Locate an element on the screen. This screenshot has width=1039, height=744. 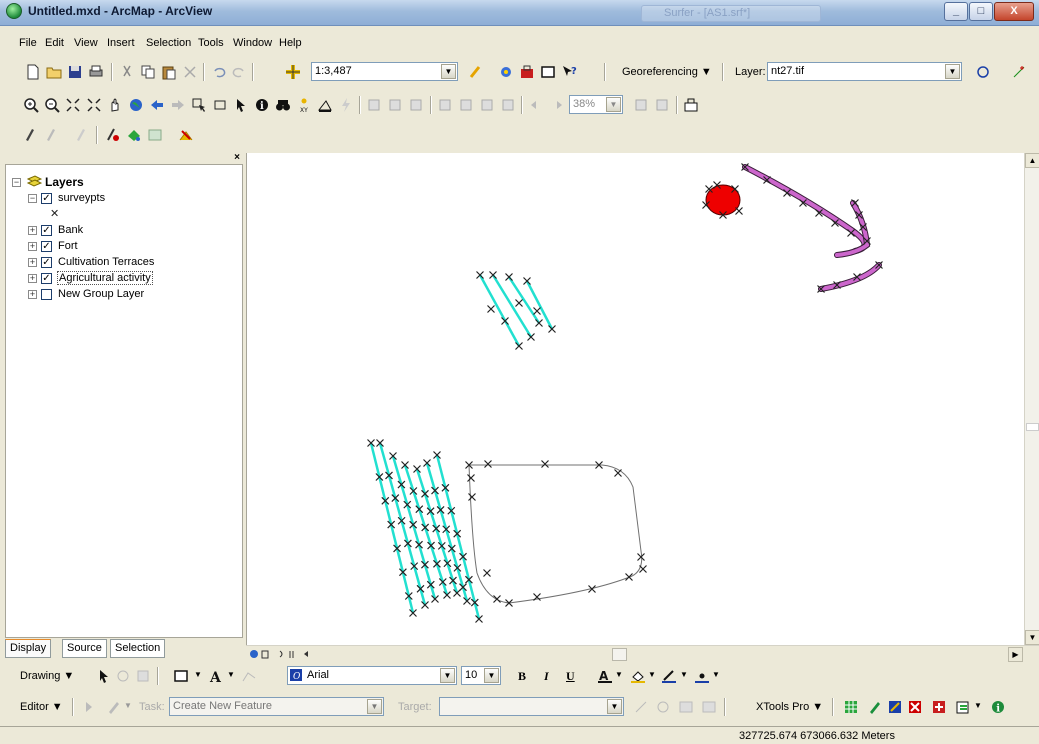
identify-icon: i is located at coordinates (262, 105).